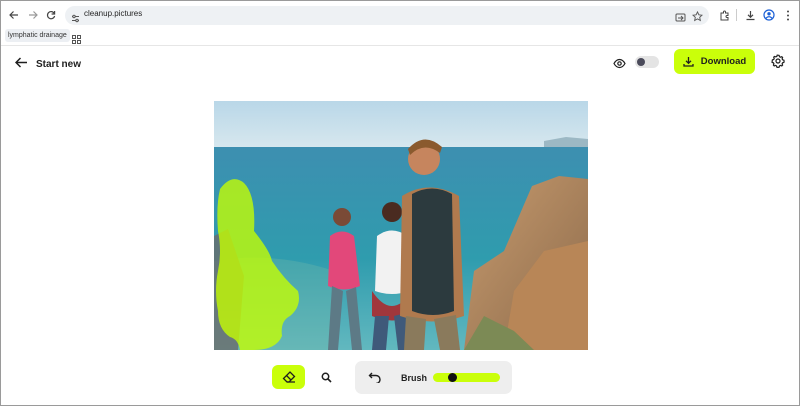  I want to click on start-new-button: Start new, so click(48, 64).